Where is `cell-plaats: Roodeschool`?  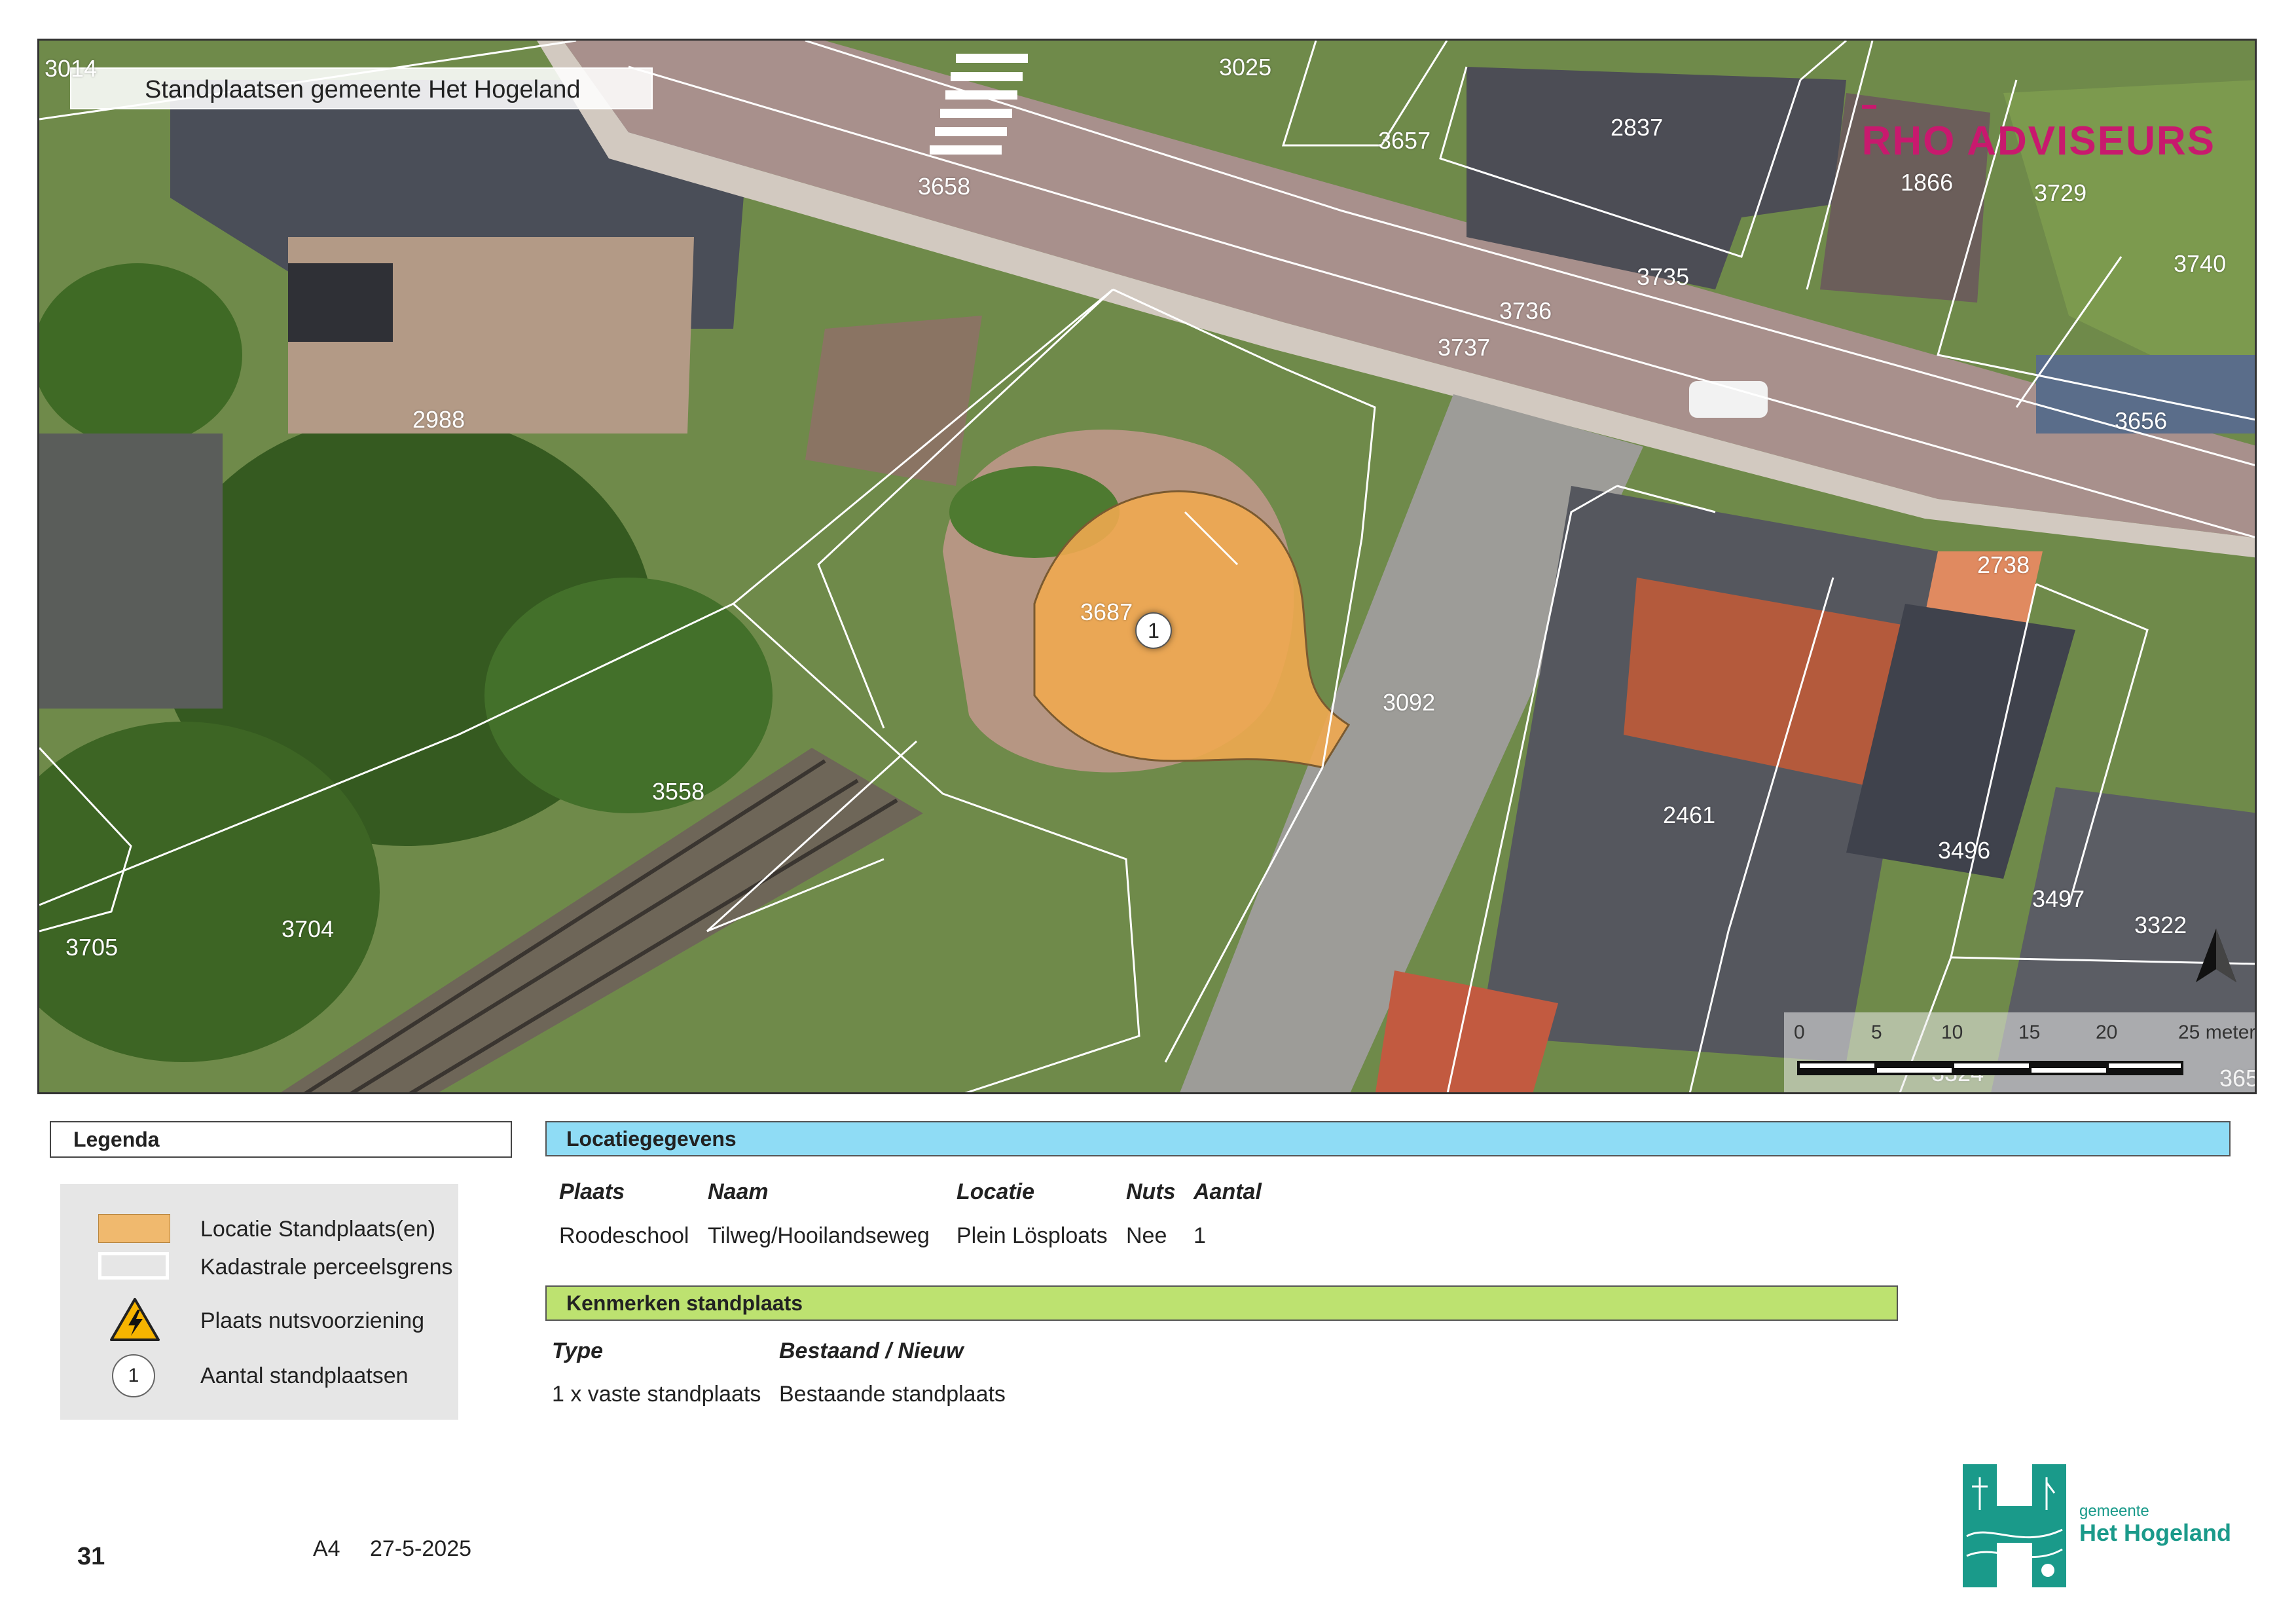
cell-plaats: Roodeschool is located at coordinates (624, 1235).